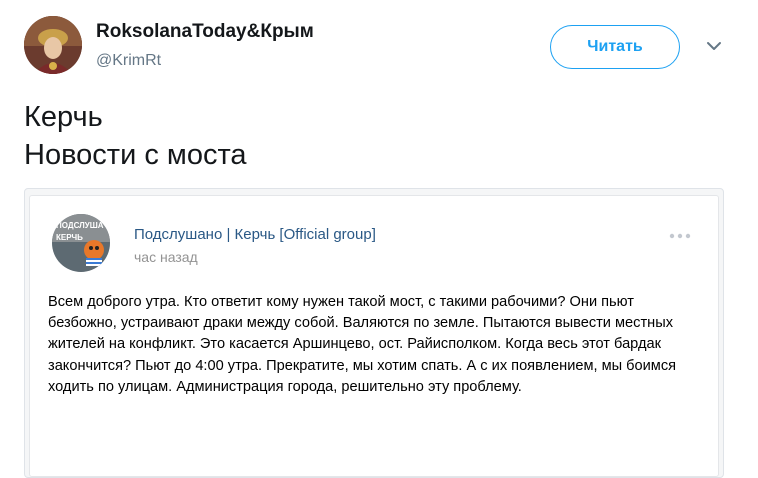 The height and width of the screenshot is (478, 758). I want to click on post-time: час назад, so click(166, 257).